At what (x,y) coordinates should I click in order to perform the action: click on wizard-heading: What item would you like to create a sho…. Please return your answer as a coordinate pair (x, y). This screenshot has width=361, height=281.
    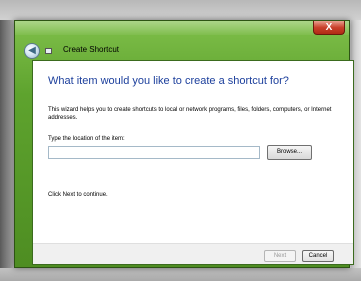
    Looking at the image, I should click on (168, 81).